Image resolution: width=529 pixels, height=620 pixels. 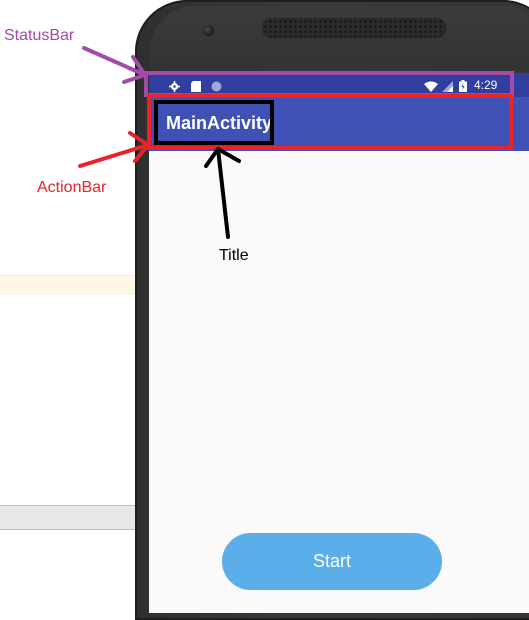 What do you see at coordinates (354, 28) in the screenshot?
I see `speaker-grille` at bounding box center [354, 28].